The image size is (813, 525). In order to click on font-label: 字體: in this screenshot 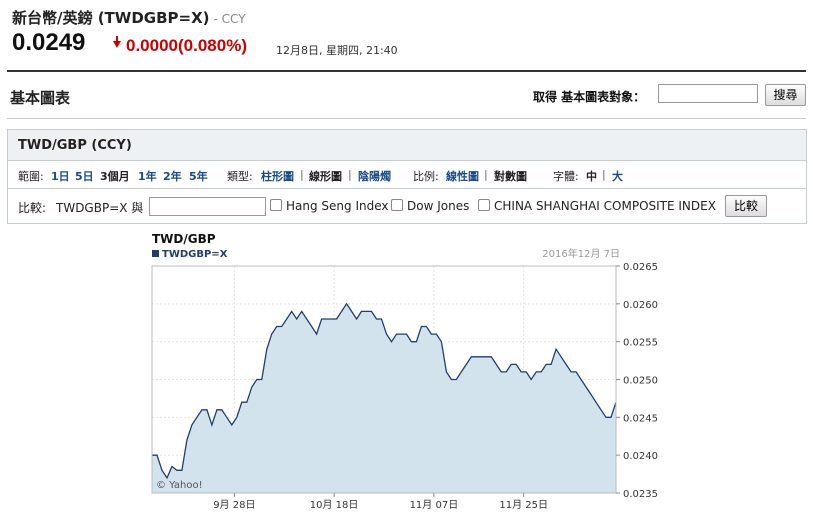, I will do `click(566, 176)`.